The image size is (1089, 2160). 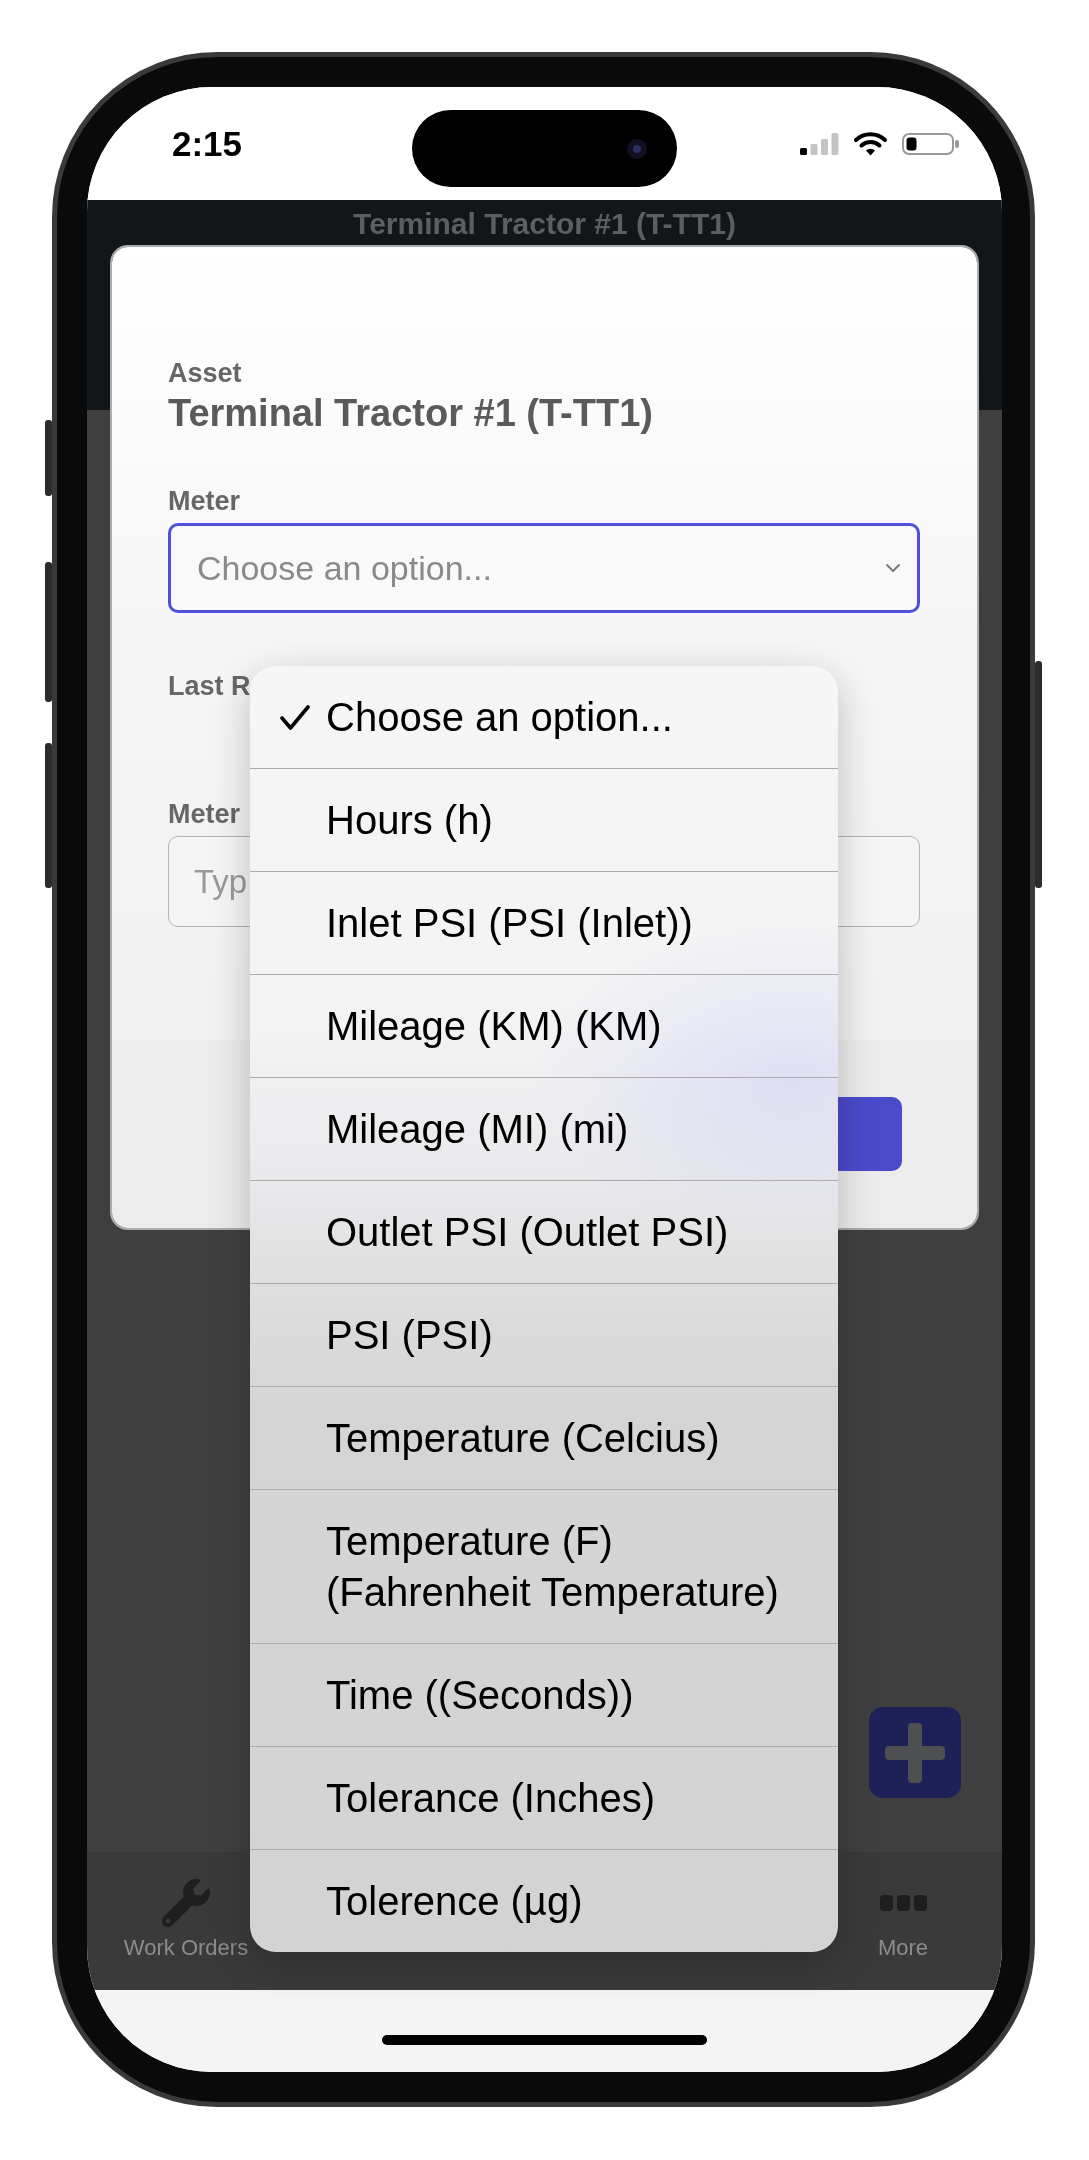 I want to click on dropdown-option: Temperature (F) (Fahrenheit Temperature), so click(x=544, y=1566).